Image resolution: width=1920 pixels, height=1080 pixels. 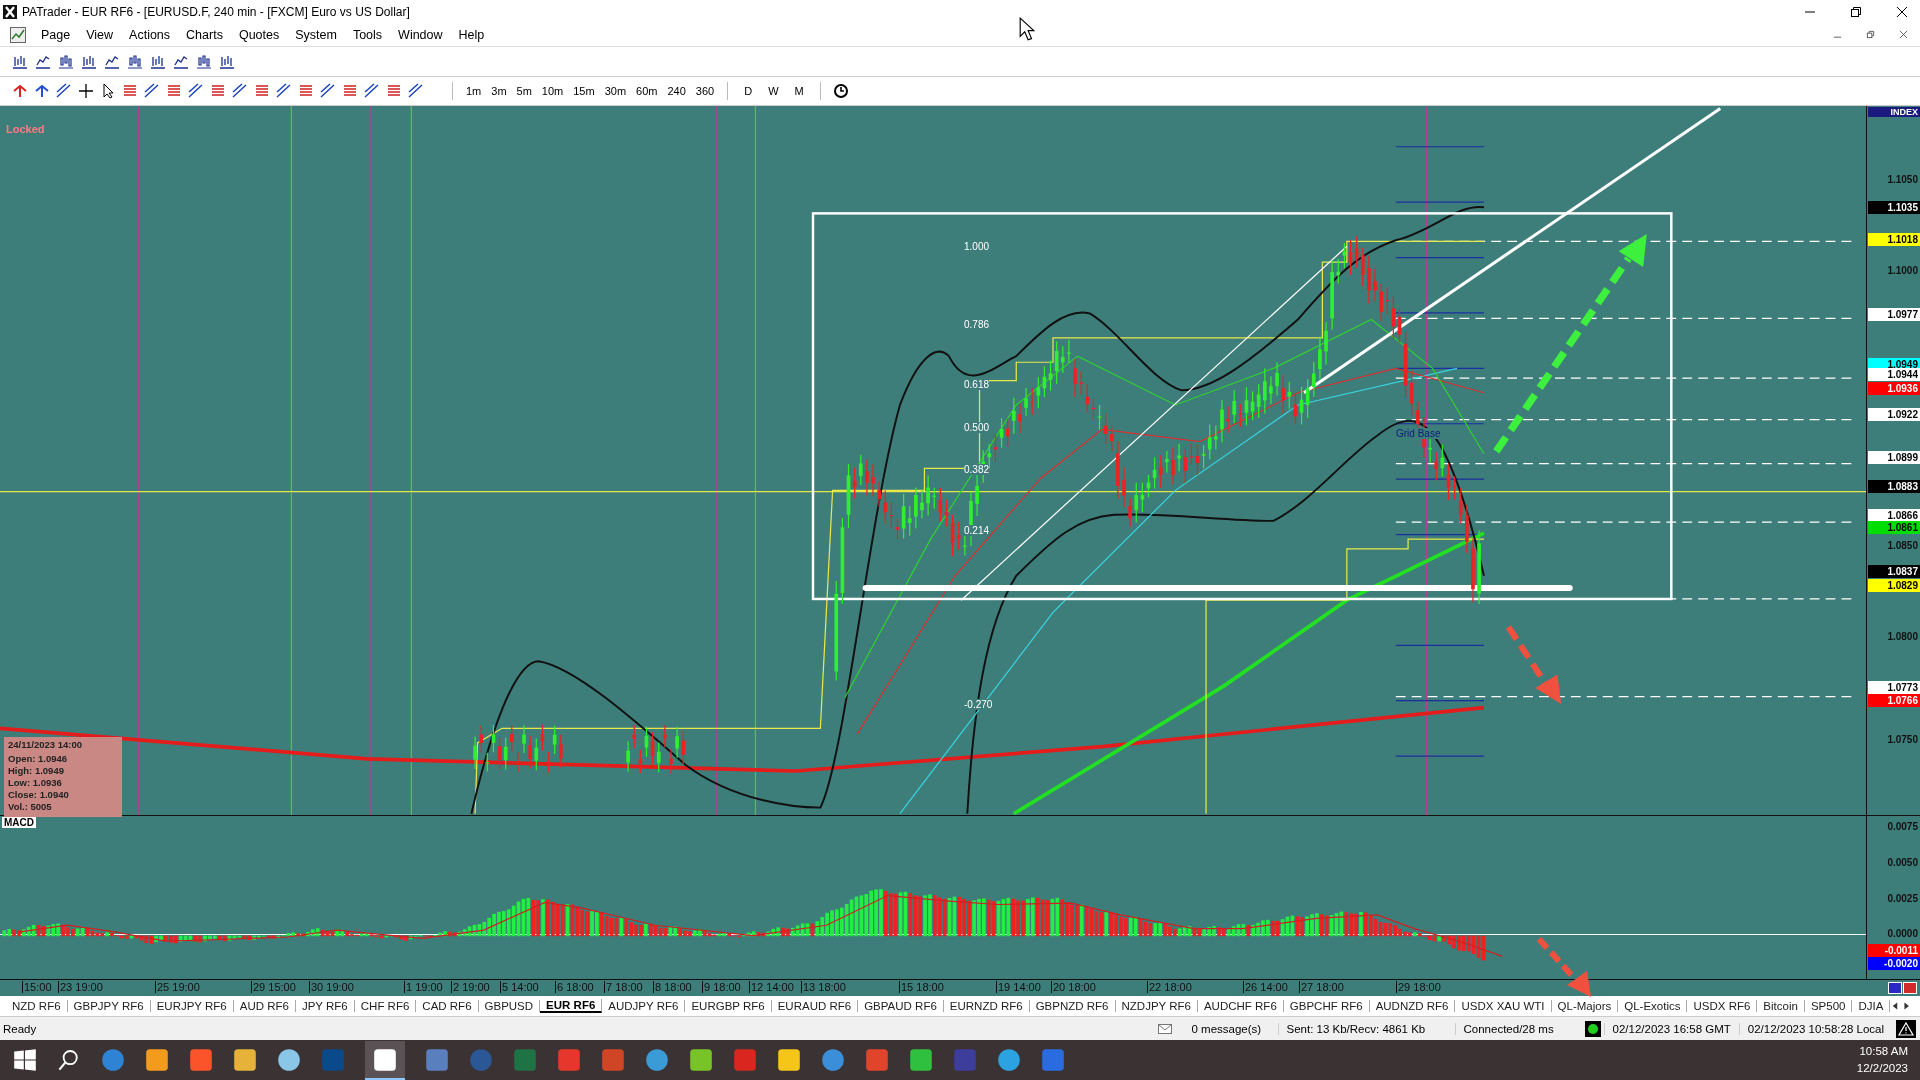 What do you see at coordinates (1903, 988) in the screenshot?
I see `navigation-icon` at bounding box center [1903, 988].